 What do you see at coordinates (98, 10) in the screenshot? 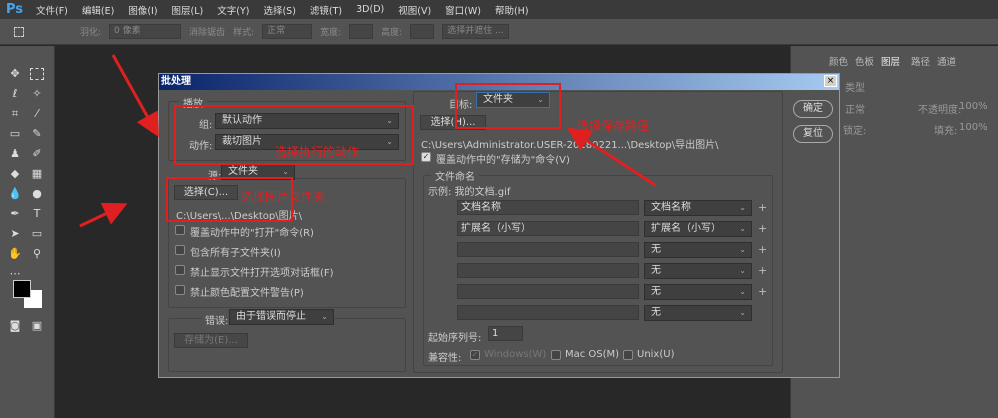
I see `menu-edit: 编辑(E)` at bounding box center [98, 10].